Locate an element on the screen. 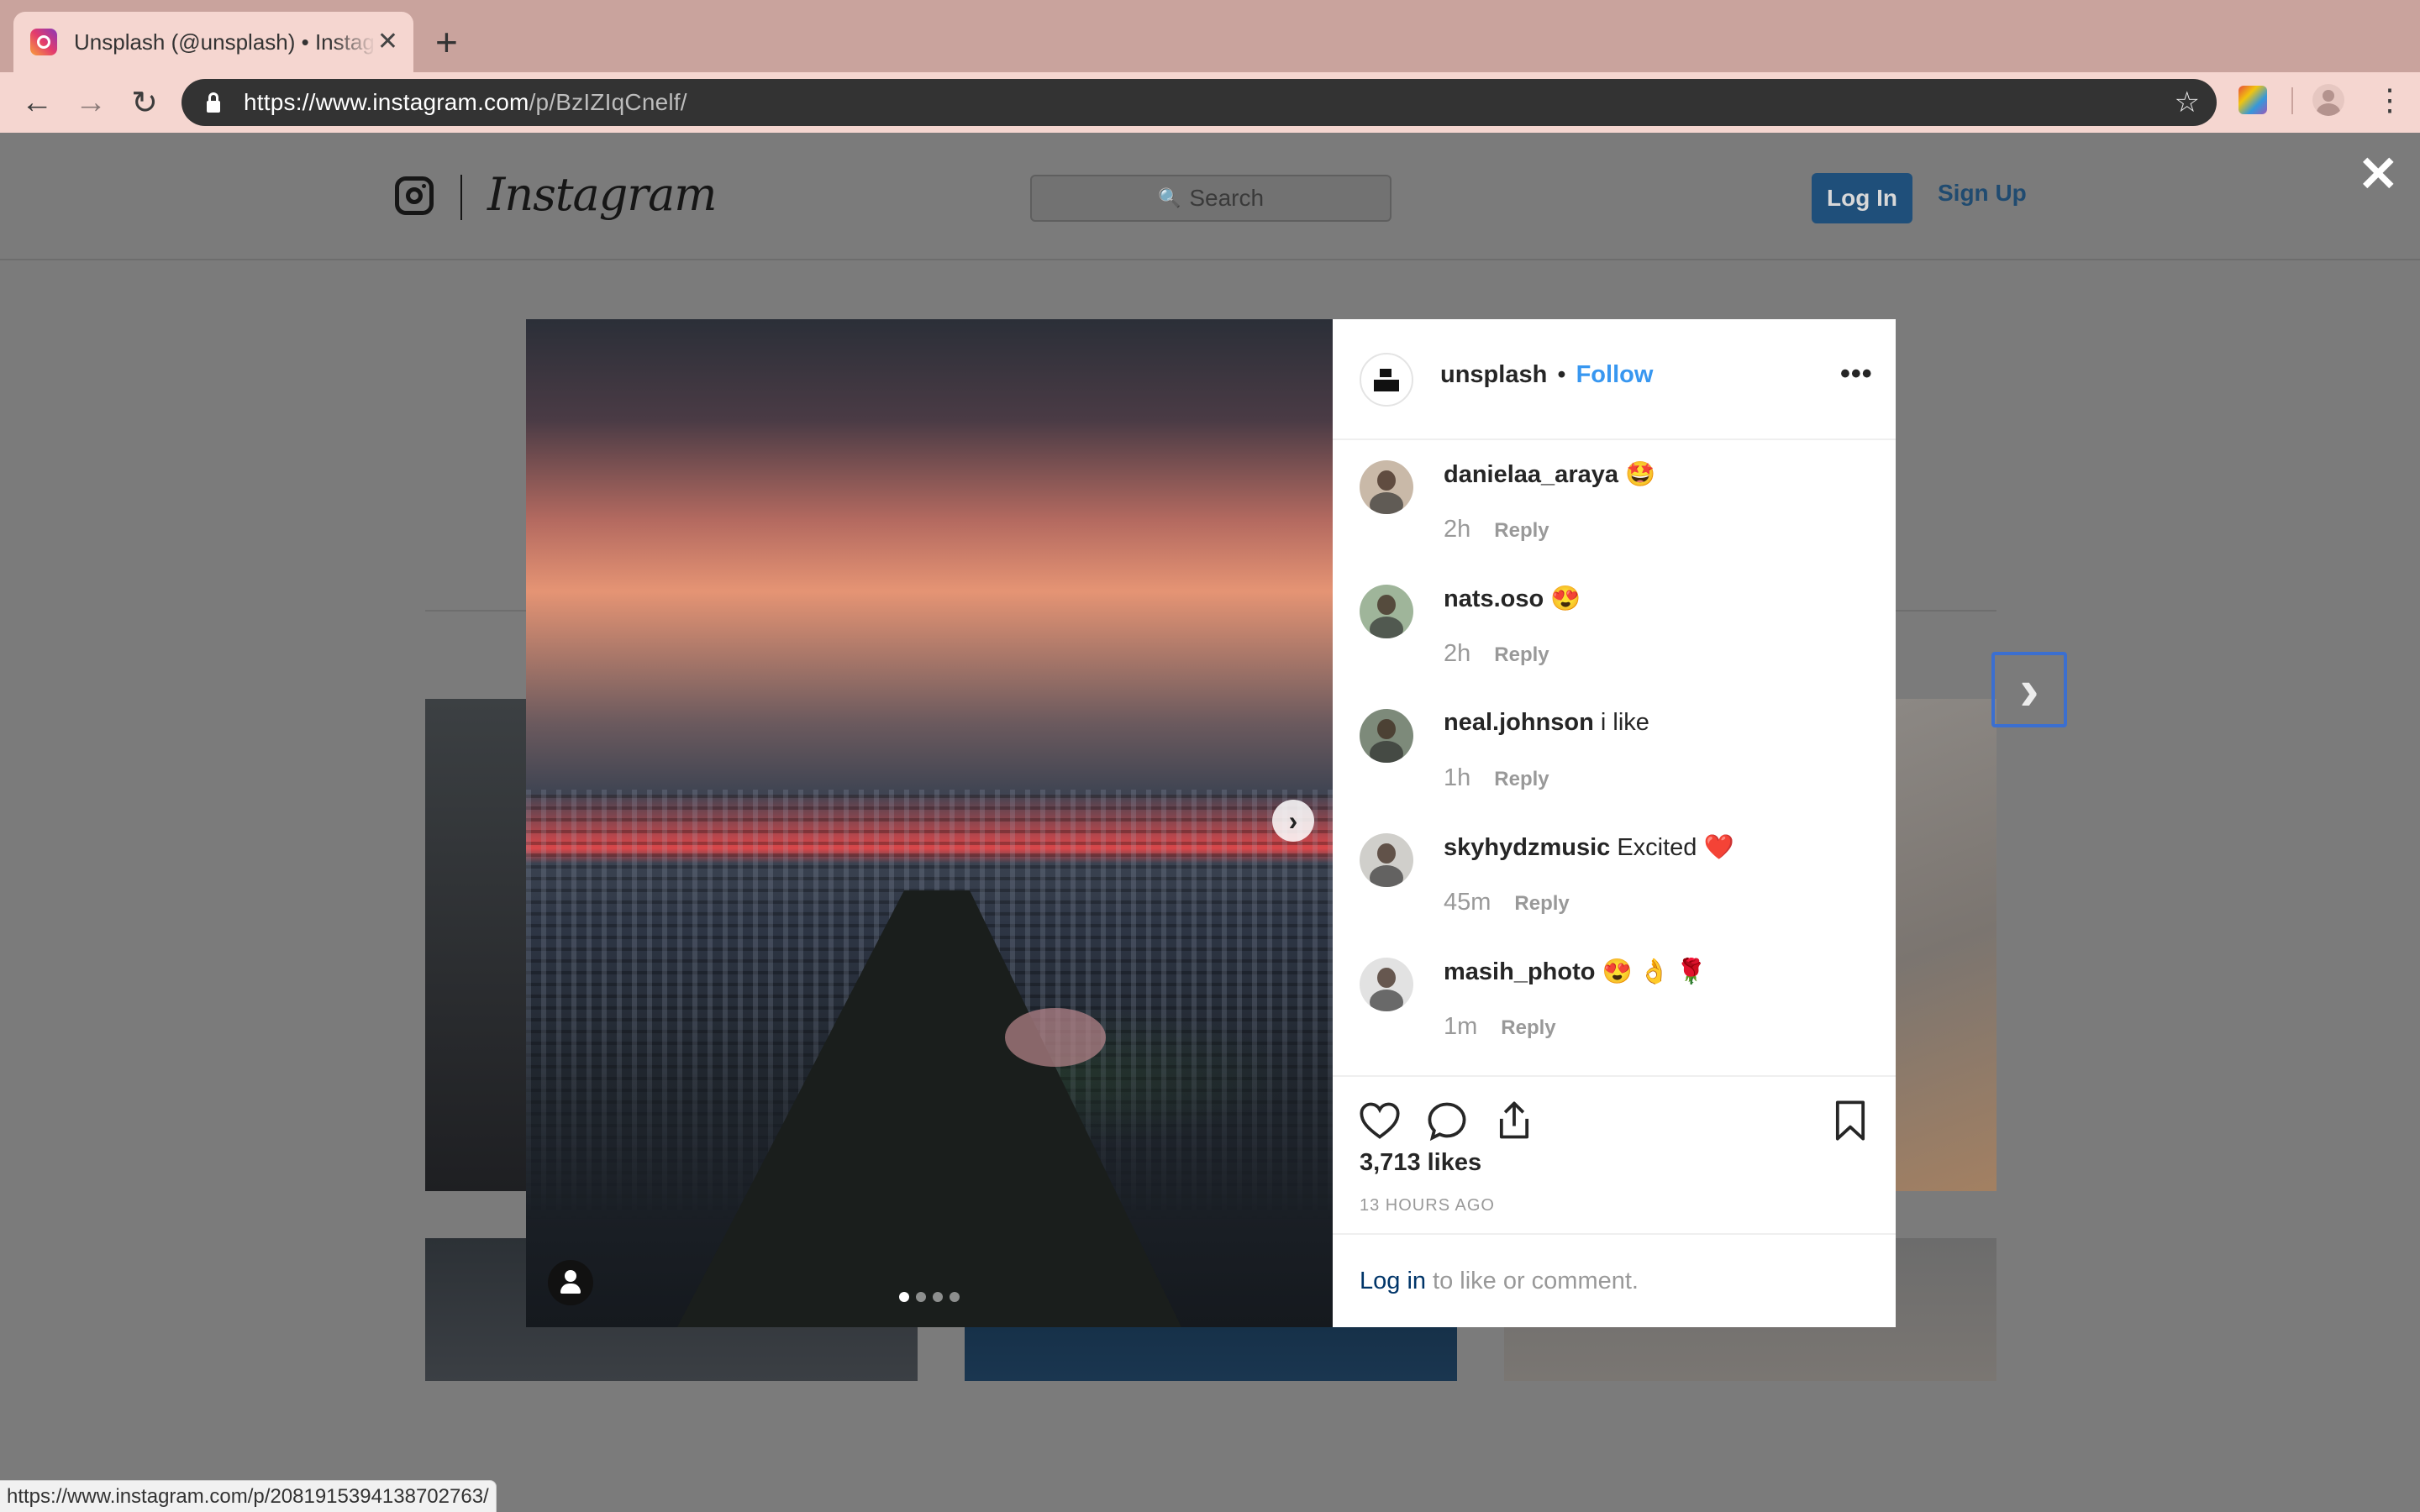  url-text: https://www.instagram.com/p/BzIZIqCnelf/ is located at coordinates (465, 102).